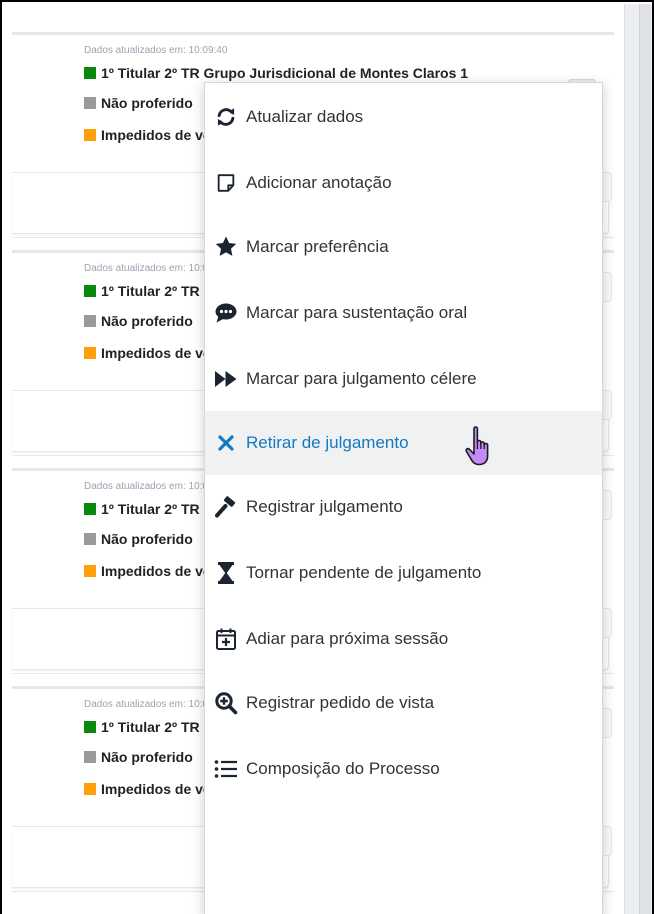  I want to click on menu-item-label: Adicionar anotação, so click(319, 182).